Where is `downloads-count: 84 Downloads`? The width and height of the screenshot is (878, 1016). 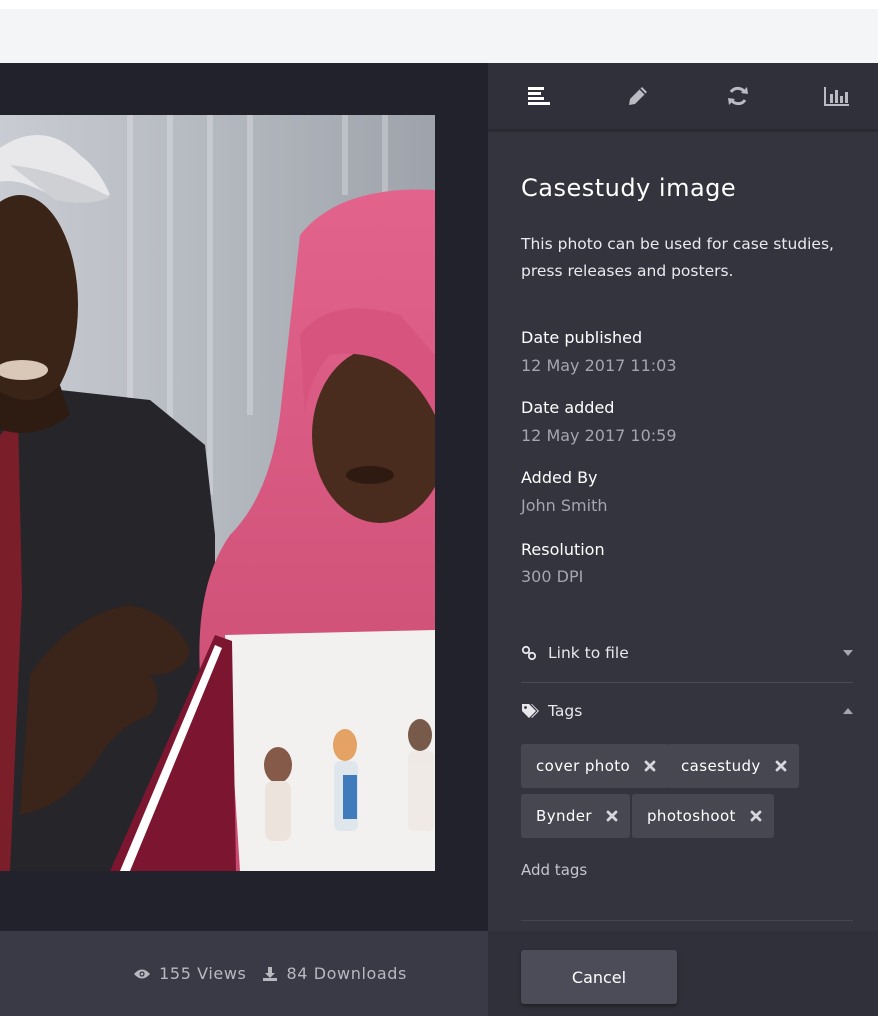 downloads-count: 84 Downloads is located at coordinates (346, 973).